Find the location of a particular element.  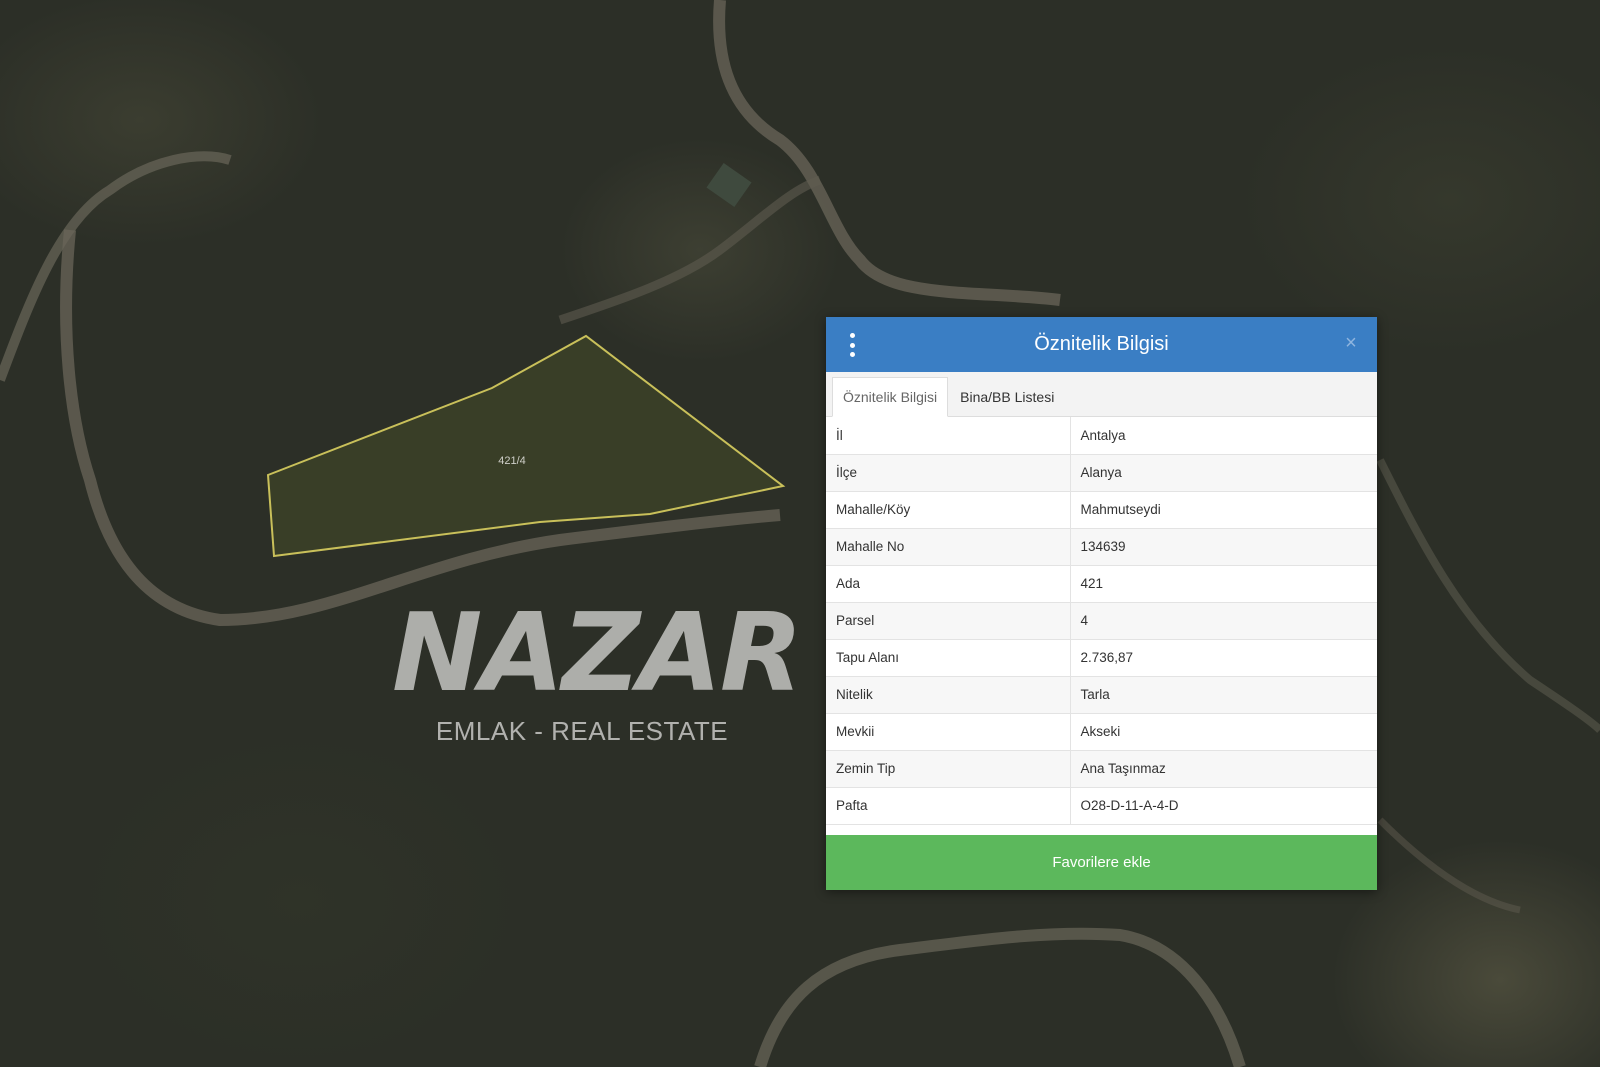

table-row: Nitelik Tarla is located at coordinates (1101, 695).